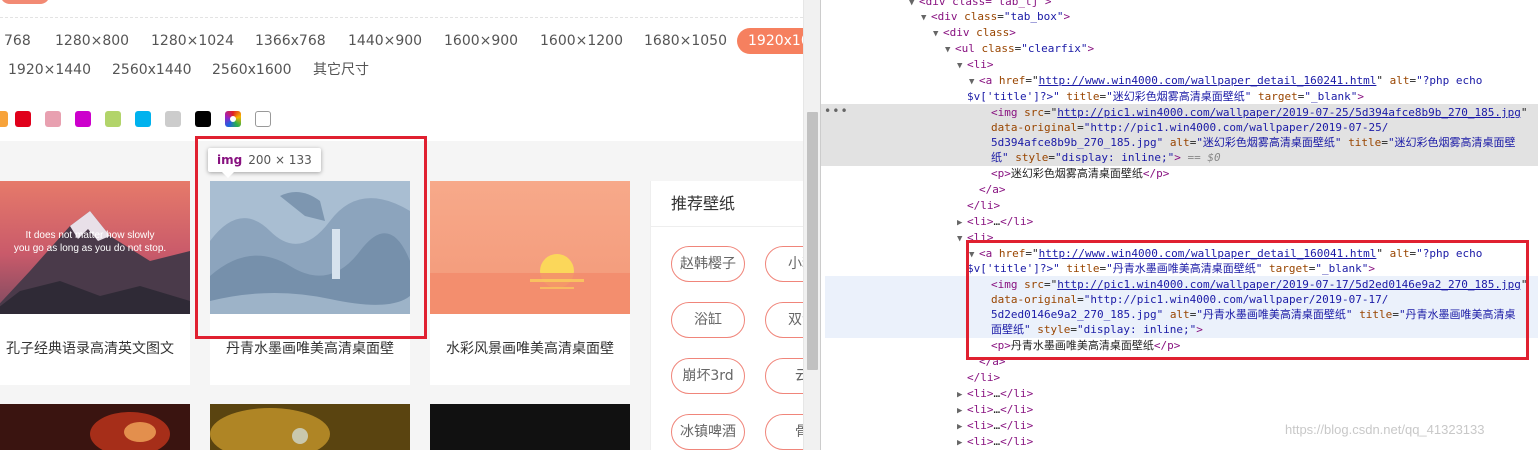 The image size is (1538, 450). What do you see at coordinates (770, 41) in the screenshot?
I see `resolution-option-selected: 1920x10` at bounding box center [770, 41].